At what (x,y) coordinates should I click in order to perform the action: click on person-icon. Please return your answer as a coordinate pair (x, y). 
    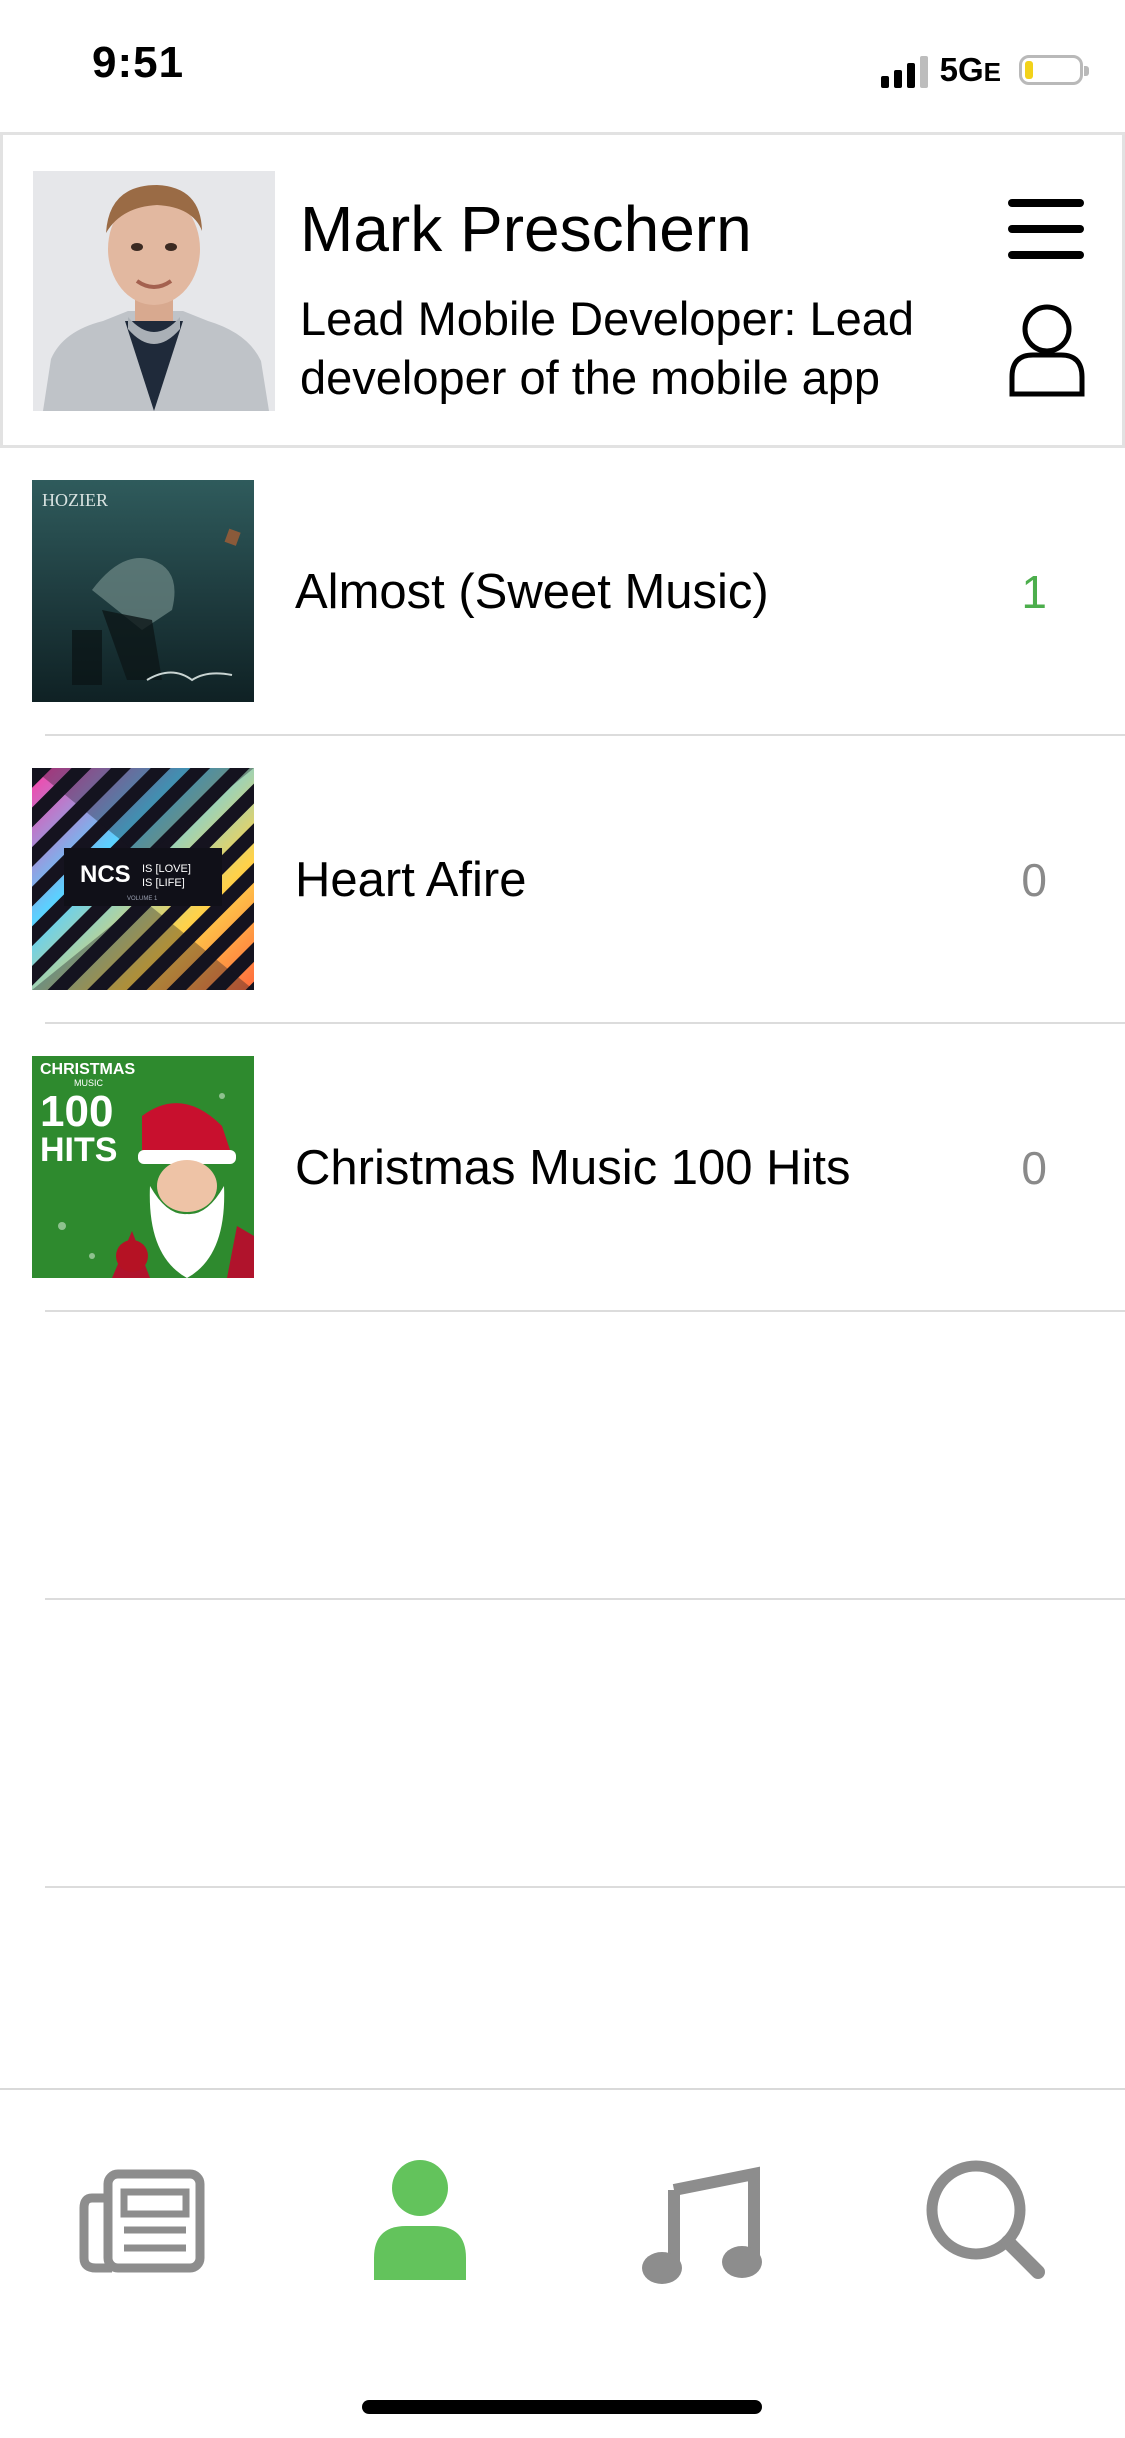
    Looking at the image, I should click on (420, 2220).